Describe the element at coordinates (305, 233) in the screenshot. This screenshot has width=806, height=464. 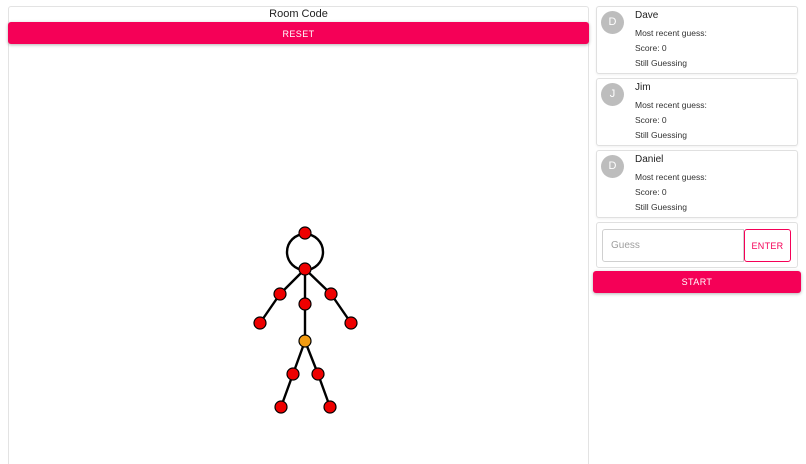
I see `joint-head-top` at that location.